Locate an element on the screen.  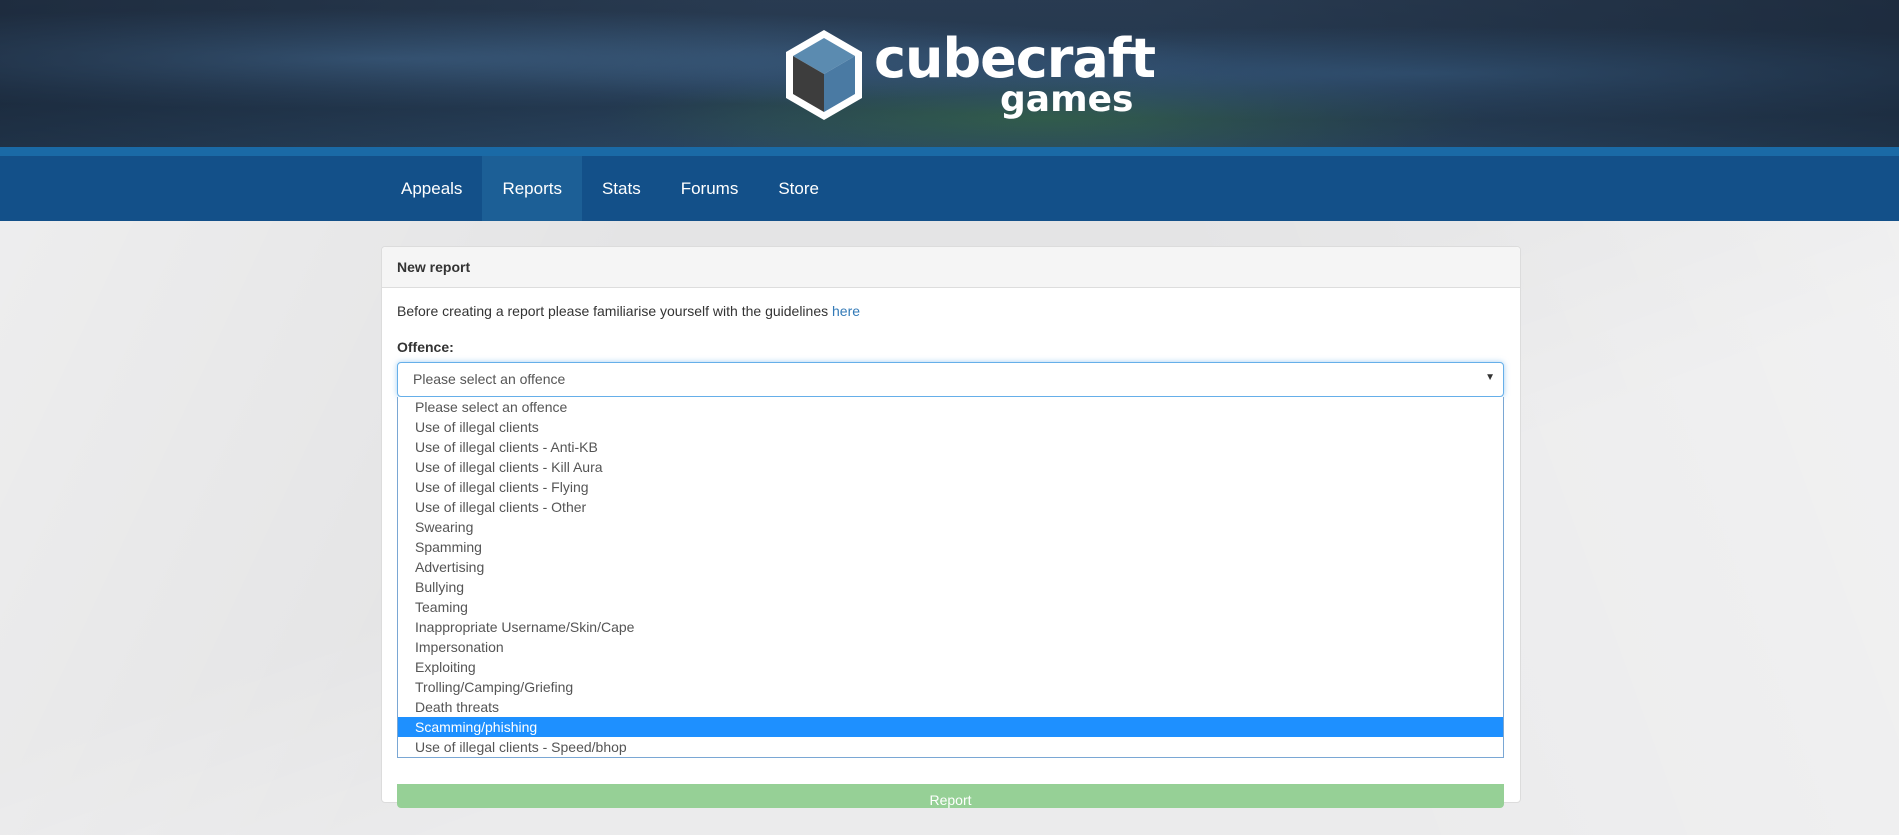
offence-option: Exploiting is located at coordinates (950, 667).